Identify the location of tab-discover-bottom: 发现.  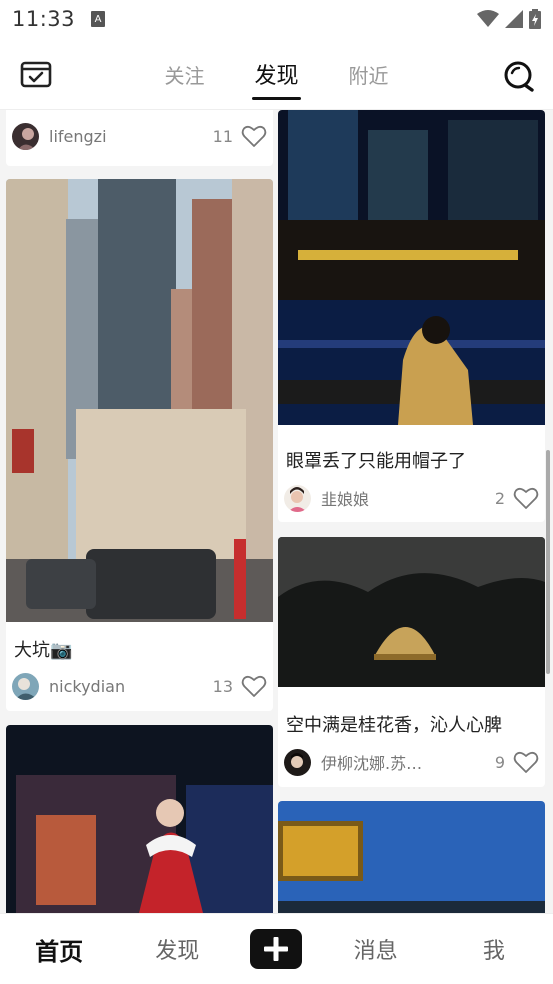
(177, 949).